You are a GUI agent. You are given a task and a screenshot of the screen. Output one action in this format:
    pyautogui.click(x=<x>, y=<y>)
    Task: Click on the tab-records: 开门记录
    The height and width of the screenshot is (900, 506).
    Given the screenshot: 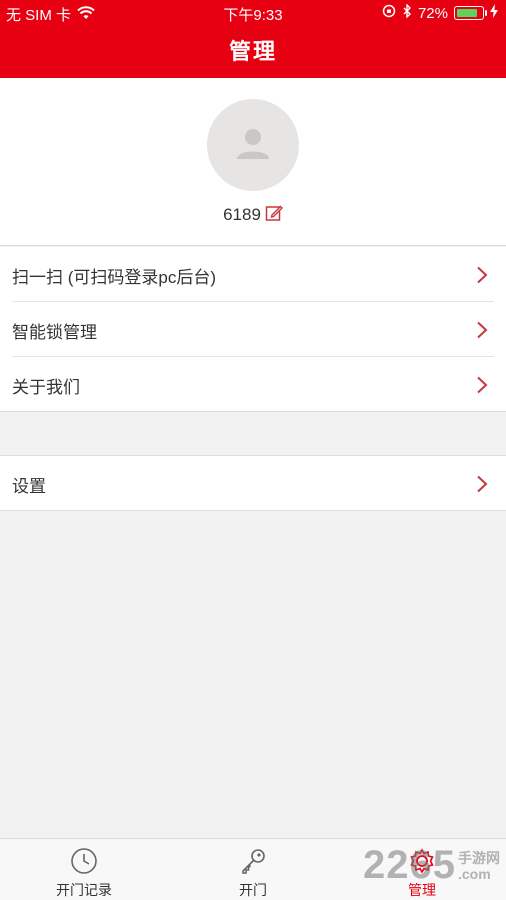 What is the action you would take?
    pyautogui.click(x=84, y=869)
    